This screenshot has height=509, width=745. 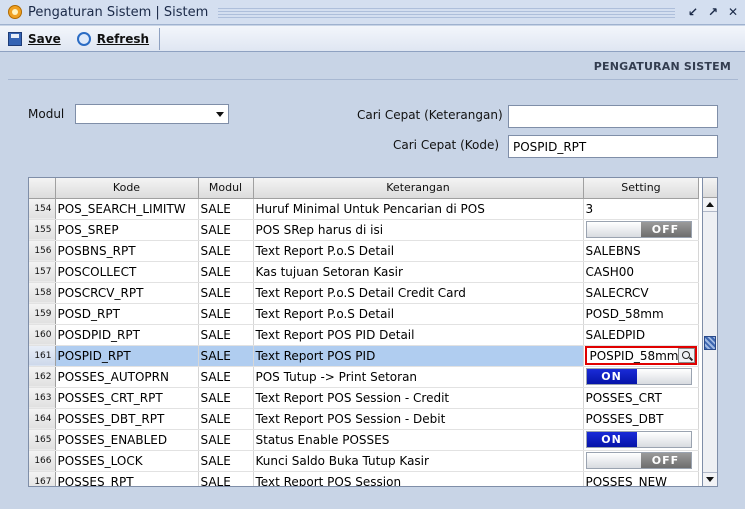 I want to click on cell-kode: POSCOLLECT, so click(x=127, y=272).